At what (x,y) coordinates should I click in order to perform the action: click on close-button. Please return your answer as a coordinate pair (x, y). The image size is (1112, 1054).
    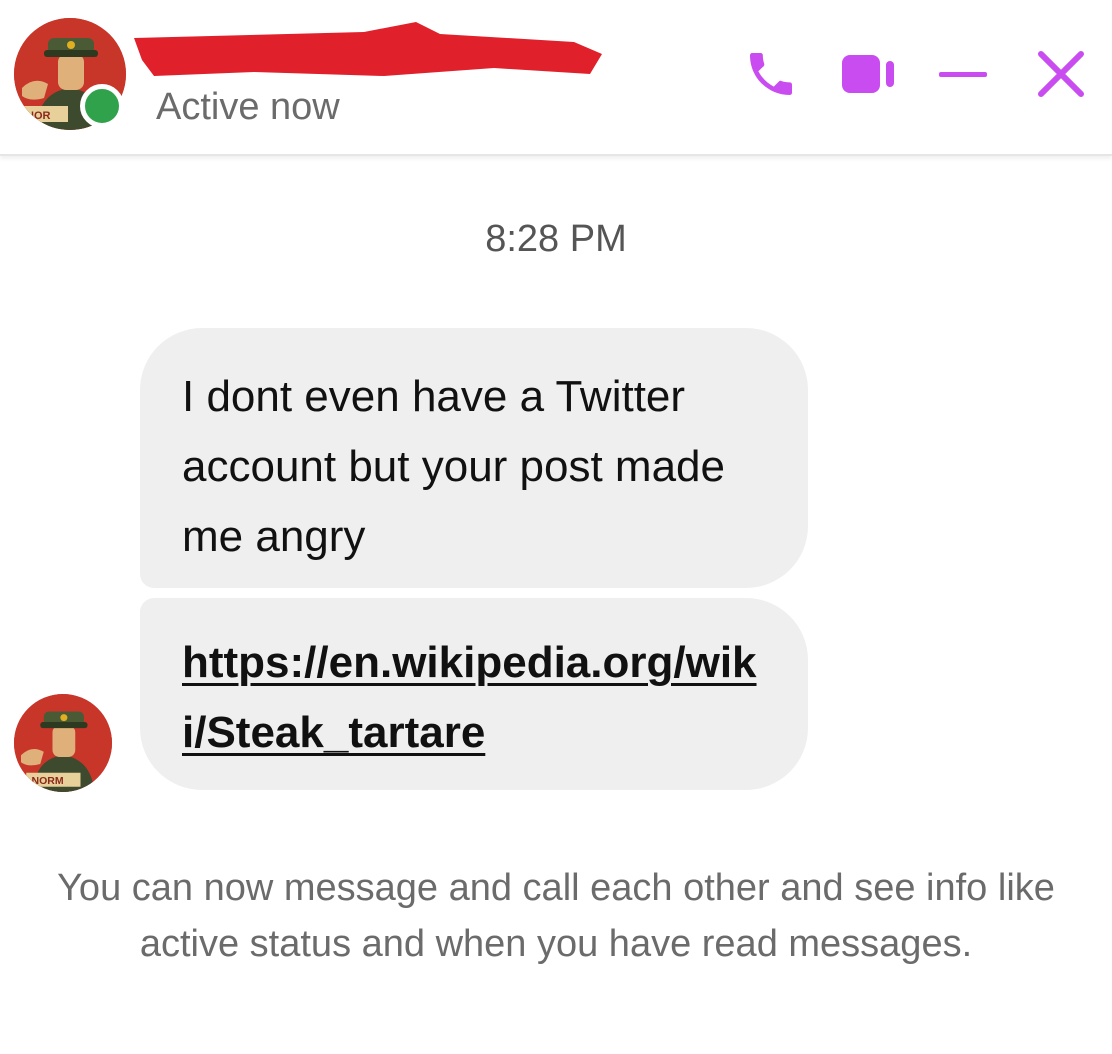
    Looking at the image, I should click on (1061, 74).